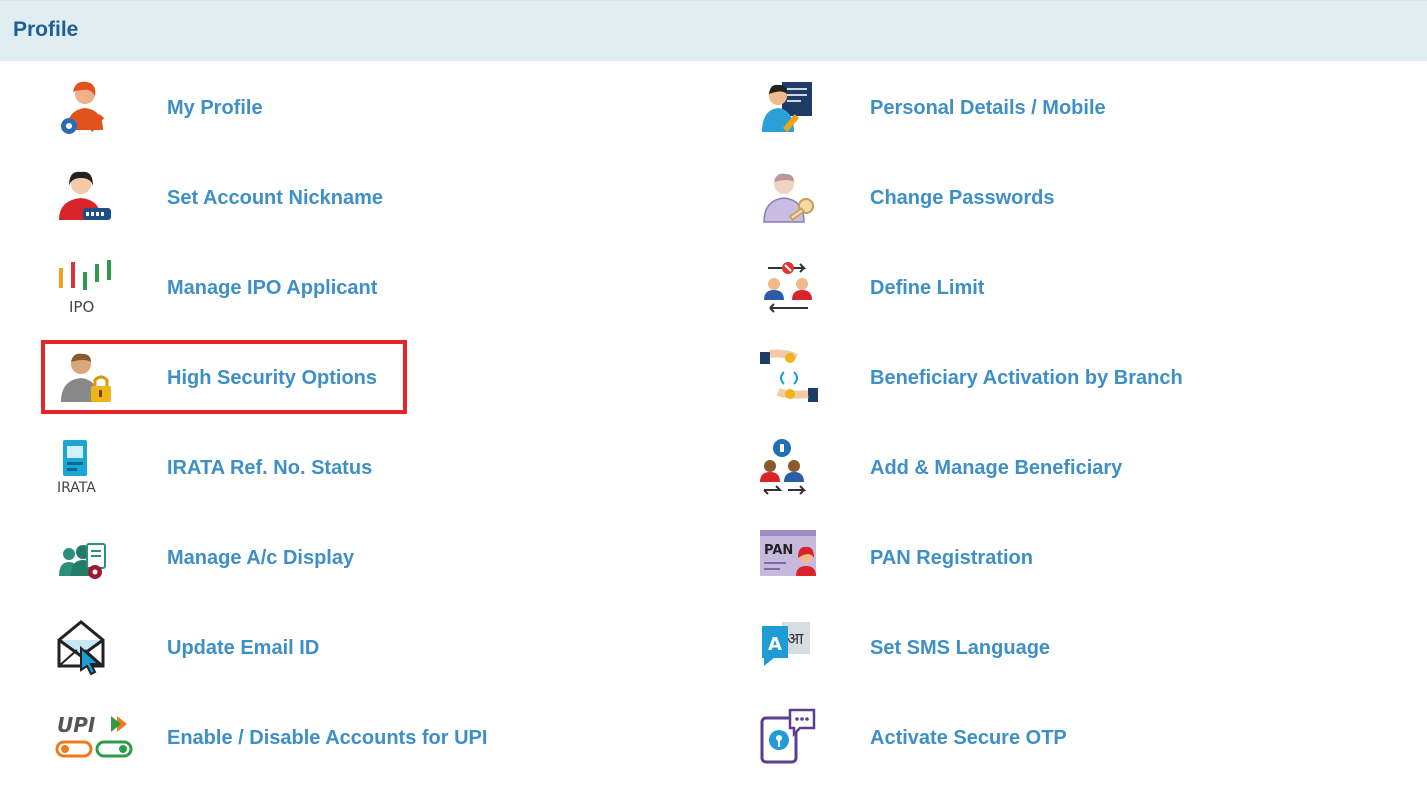  Describe the element at coordinates (85, 378) in the screenshot. I see `user-lock-icon` at that location.